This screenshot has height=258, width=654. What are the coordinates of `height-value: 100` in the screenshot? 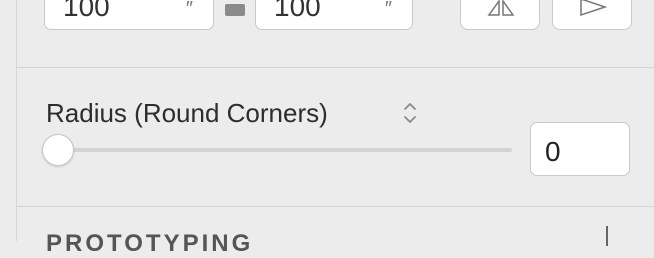 It's located at (297, 11).